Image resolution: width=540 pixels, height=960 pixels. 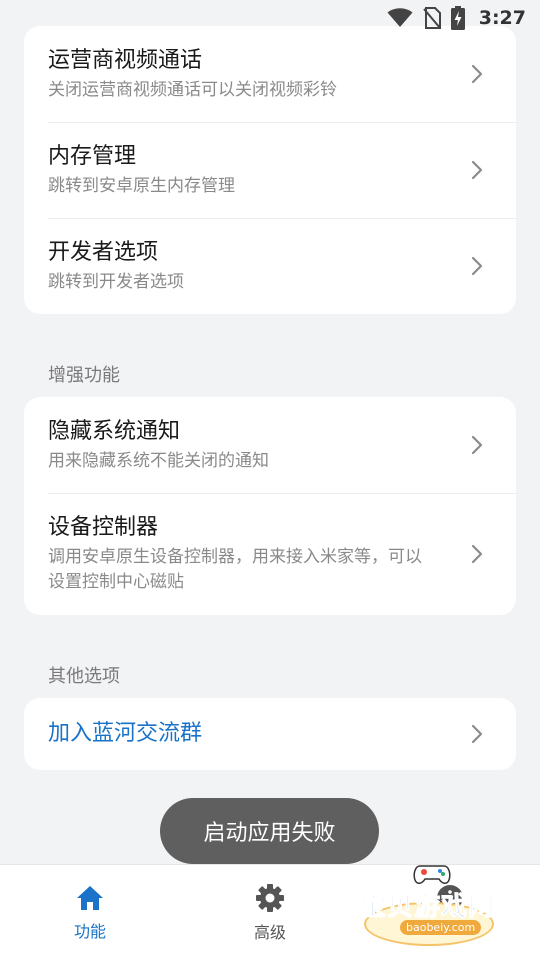 I want to click on settings-item-device-controls: 设备控制器 调用安卓原生设备控制器，用来接入米家等，可以设置控制中心磁贴, so click(x=270, y=554).